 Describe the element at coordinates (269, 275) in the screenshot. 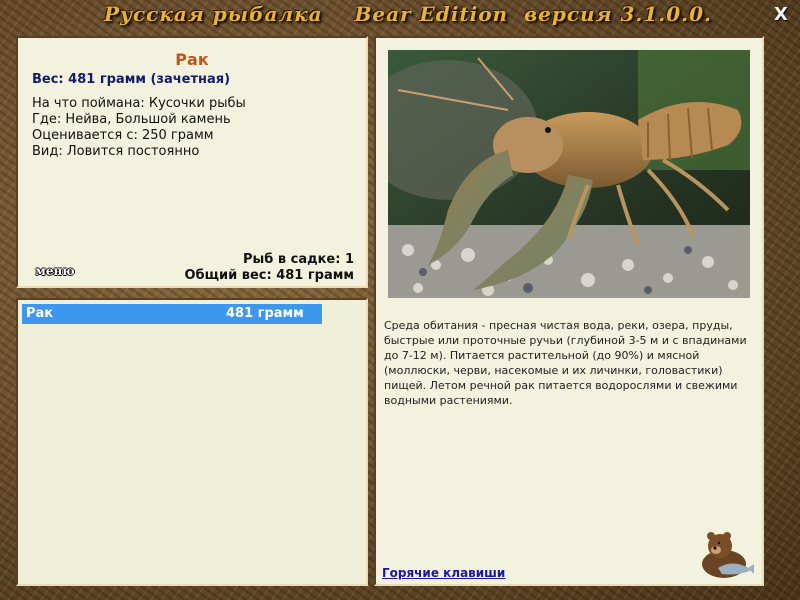

I see `total-weight: Общий вес: 481 грамм` at that location.